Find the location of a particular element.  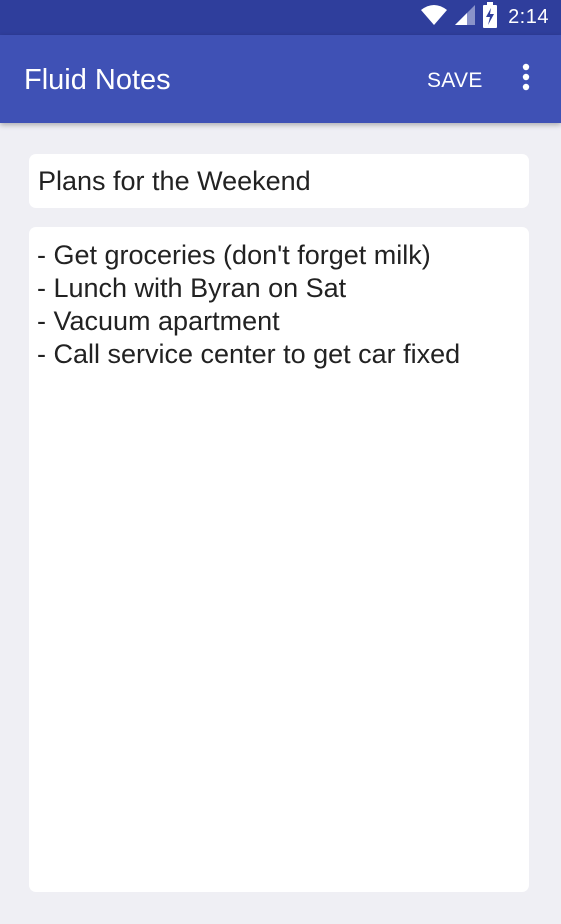

more-vert-icon is located at coordinates (526, 79).